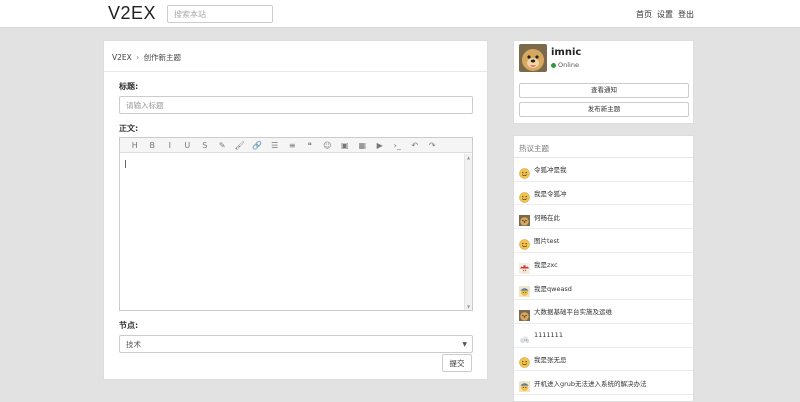 This screenshot has width=800, height=402. Describe the element at coordinates (135, 145) in the screenshot. I see `heading-icon: H` at that location.